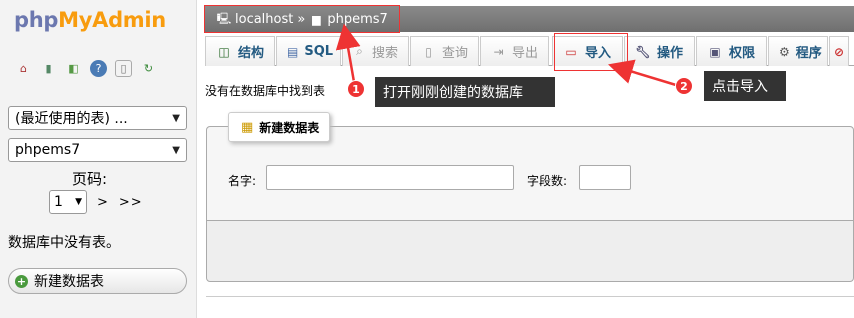 The image size is (854, 318). What do you see at coordinates (224, 51) in the screenshot?
I see `structure-icon: ◫` at bounding box center [224, 51].